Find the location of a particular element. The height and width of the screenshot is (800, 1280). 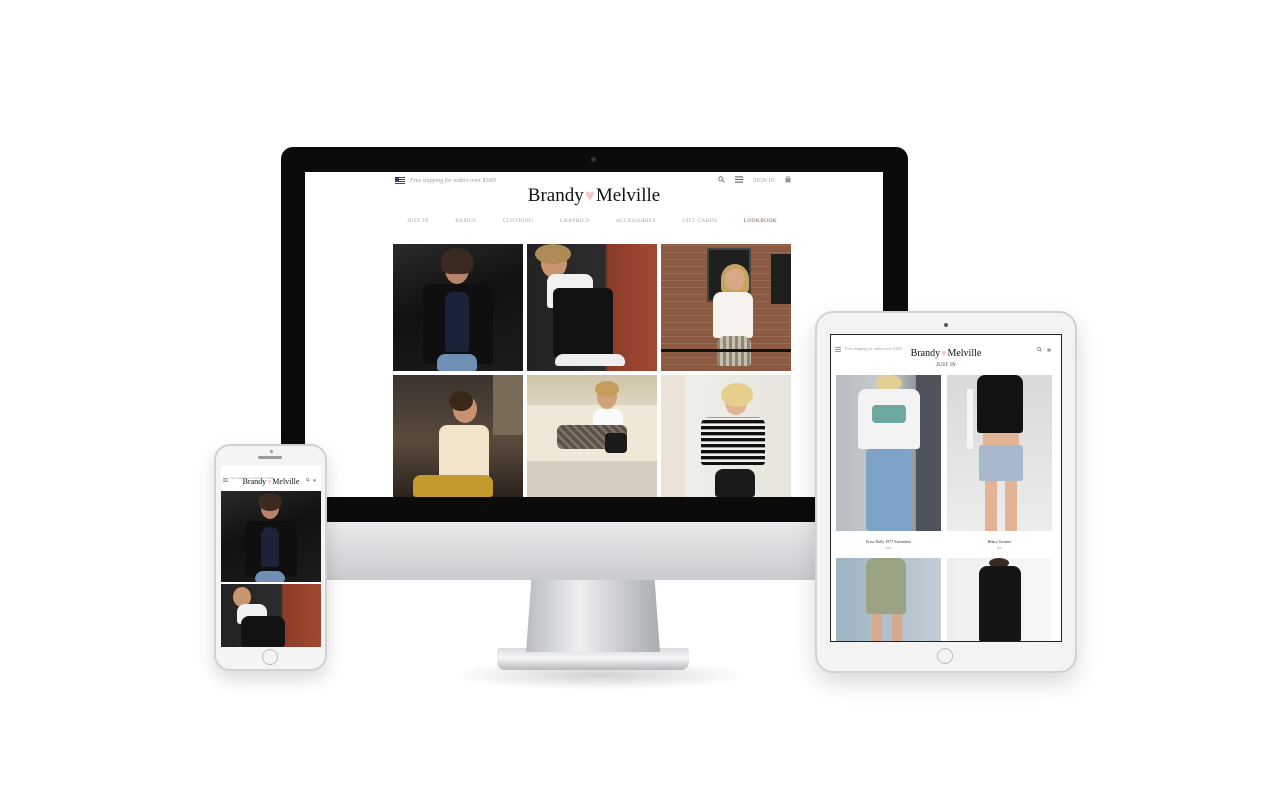

tablet-section-title: JUST IN is located at coordinates (946, 365).